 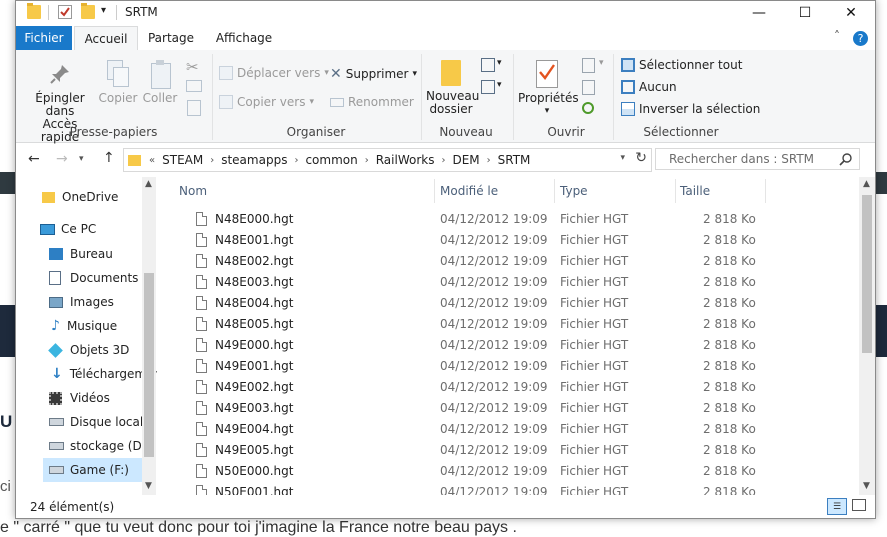 I want to click on sort-ascending-icon: ˄, so click(x=314, y=180).